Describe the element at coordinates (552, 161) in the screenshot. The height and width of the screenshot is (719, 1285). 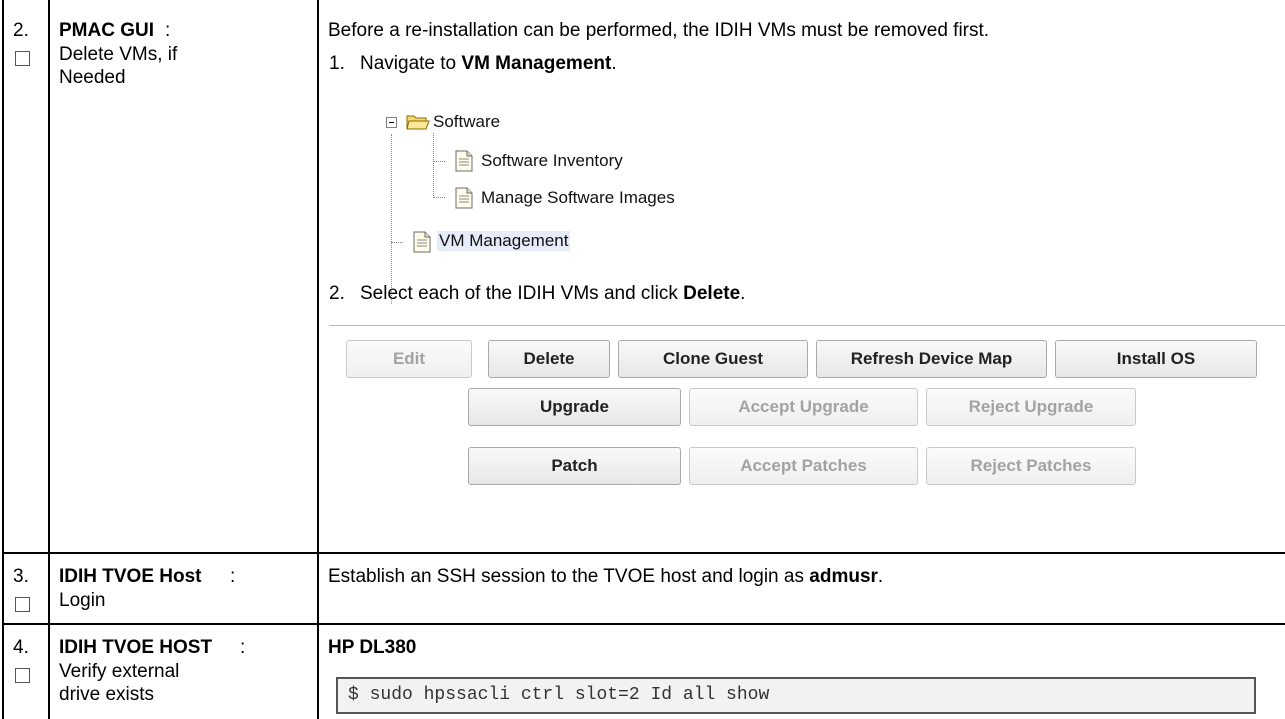
I see `tree-item-software-inventory: Software Inventory` at that location.